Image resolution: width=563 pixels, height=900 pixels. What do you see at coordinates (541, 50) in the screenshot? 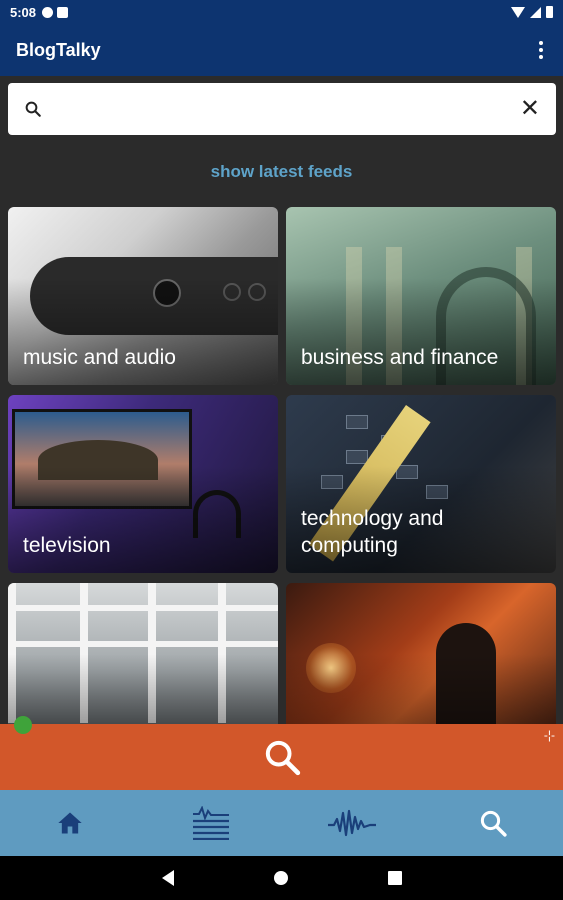
I see `more-vert-icon` at bounding box center [541, 50].